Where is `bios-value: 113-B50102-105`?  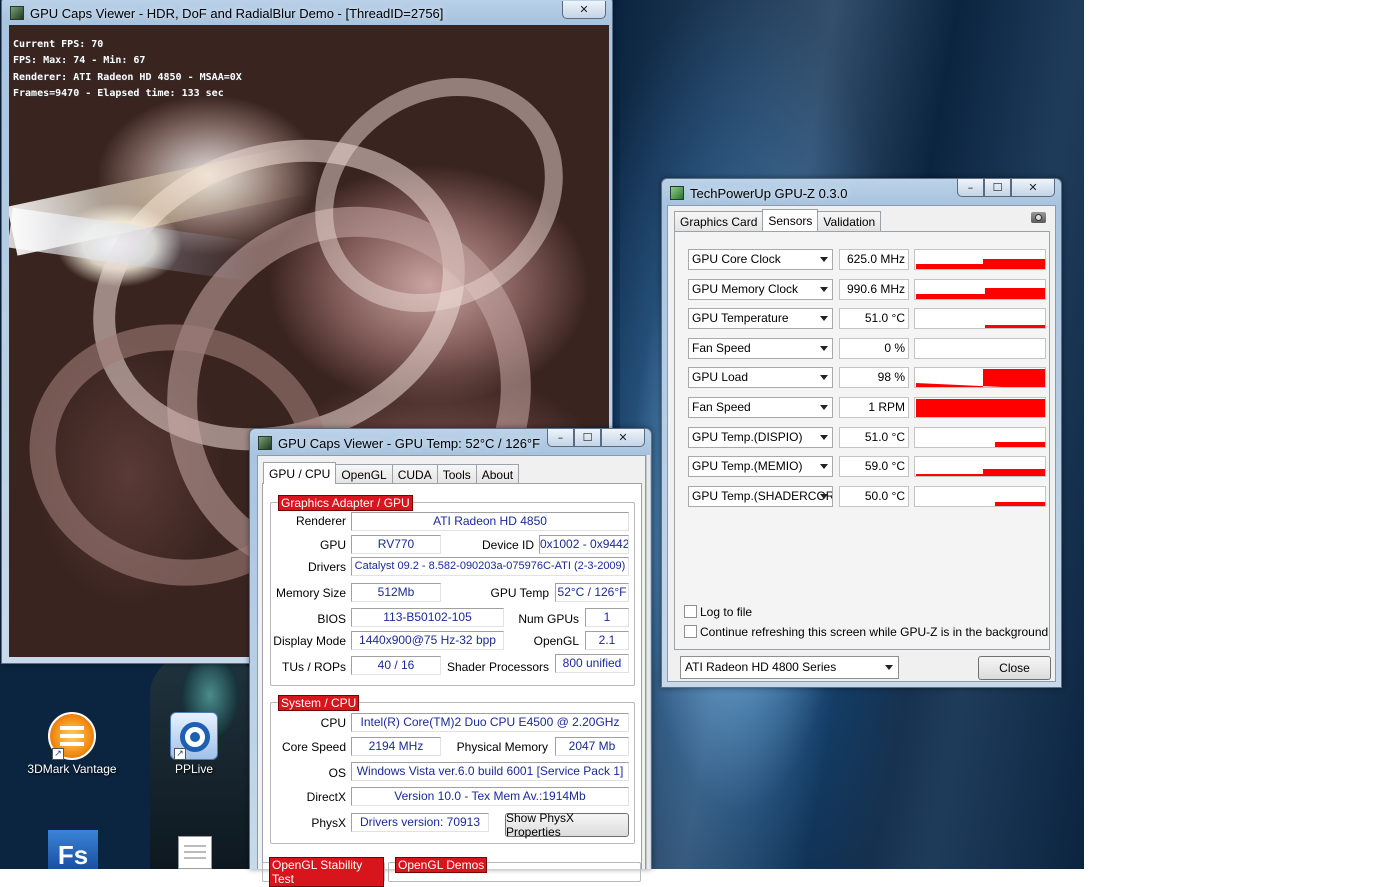 bios-value: 113-B50102-105 is located at coordinates (427, 617).